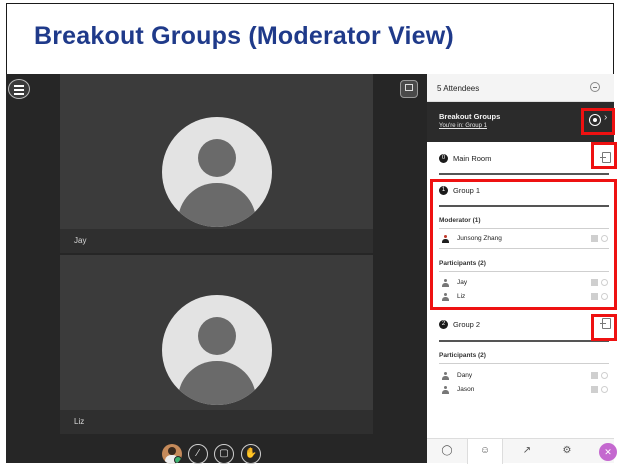 This screenshot has height=465, width=619. I want to click on share-icon: ↗, so click(527, 451).